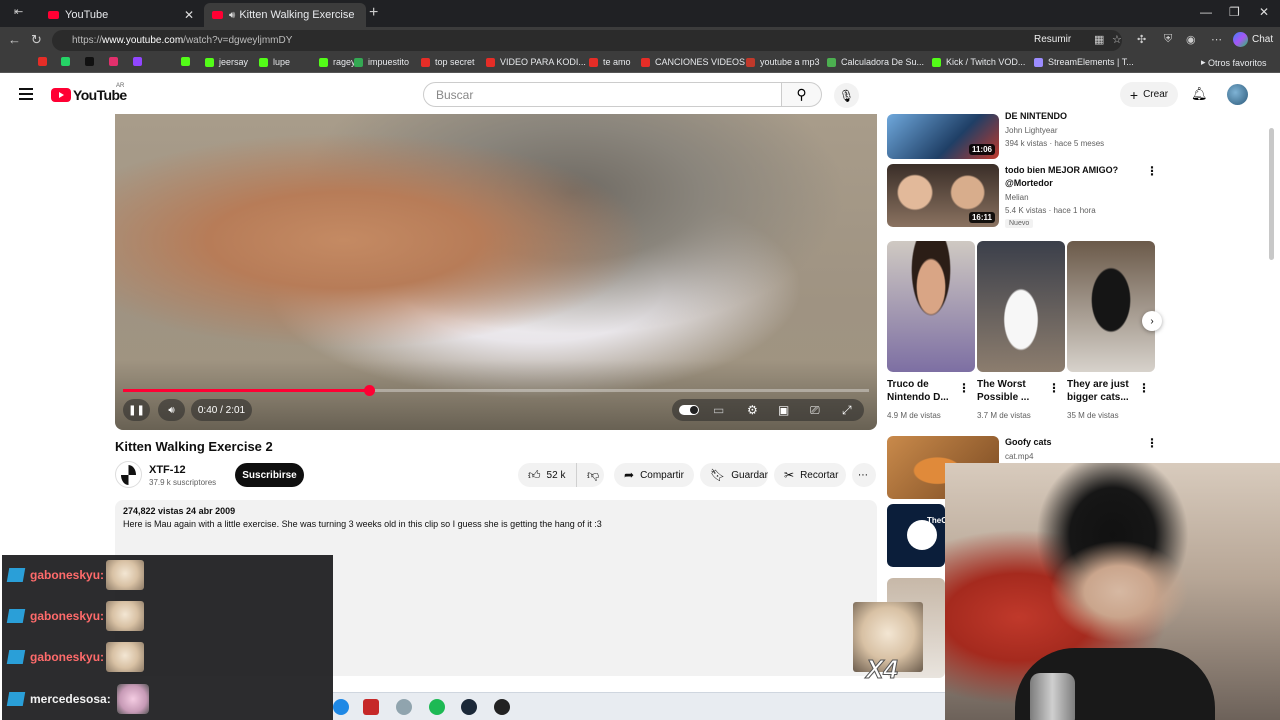  What do you see at coordinates (448, 62) in the screenshot?
I see `bookmark-item: top secret` at bounding box center [448, 62].